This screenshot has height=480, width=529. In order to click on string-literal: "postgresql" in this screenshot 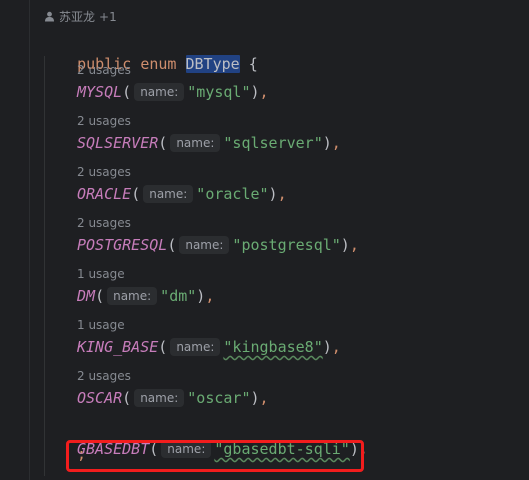, I will do `click(286, 245)`.